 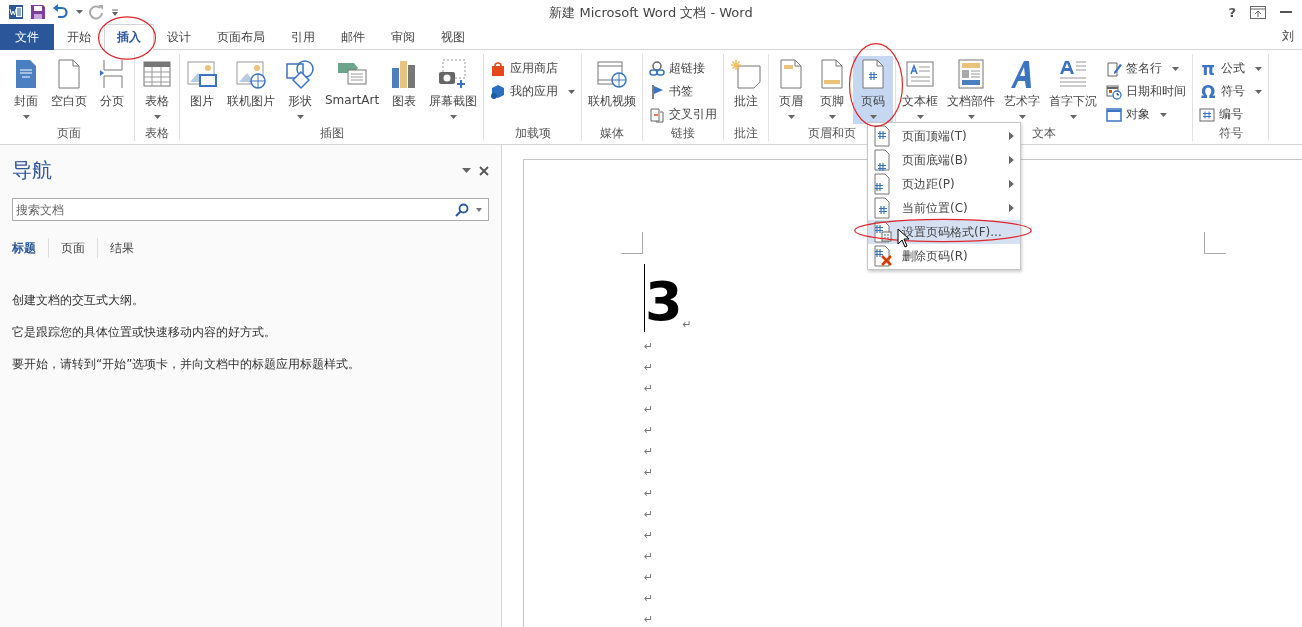 What do you see at coordinates (72, 248) in the screenshot?
I see `pane-tab: 页面` at bounding box center [72, 248].